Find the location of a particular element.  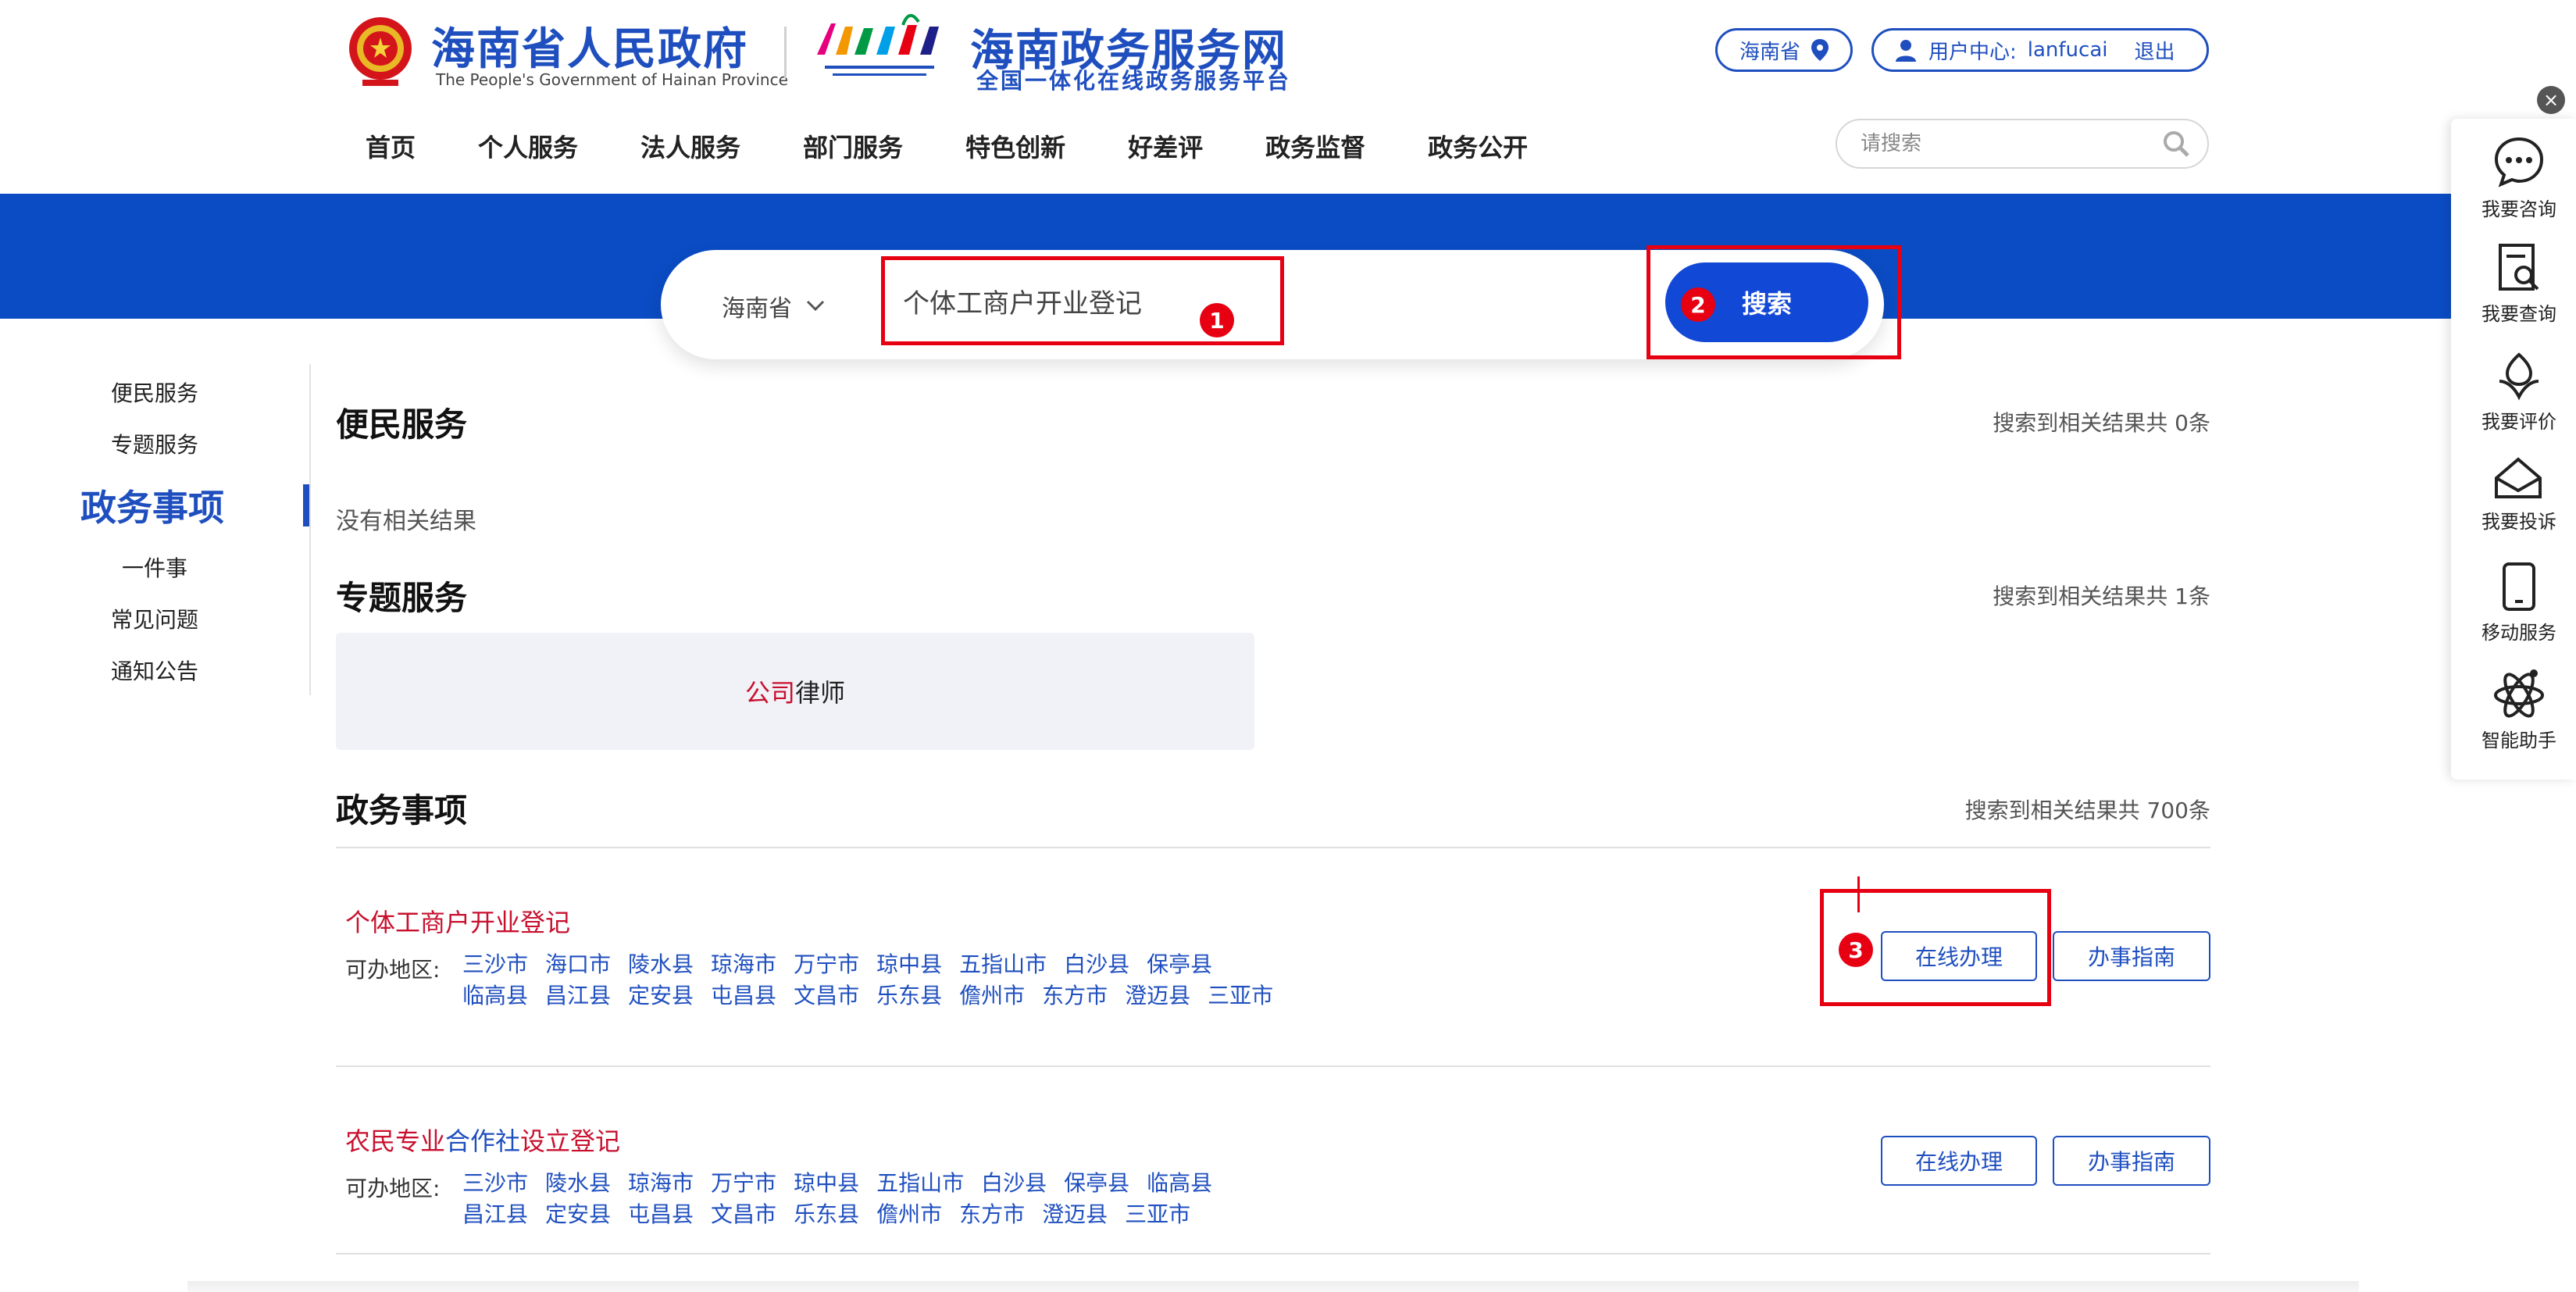

document-search-icon is located at coordinates (2519, 267).